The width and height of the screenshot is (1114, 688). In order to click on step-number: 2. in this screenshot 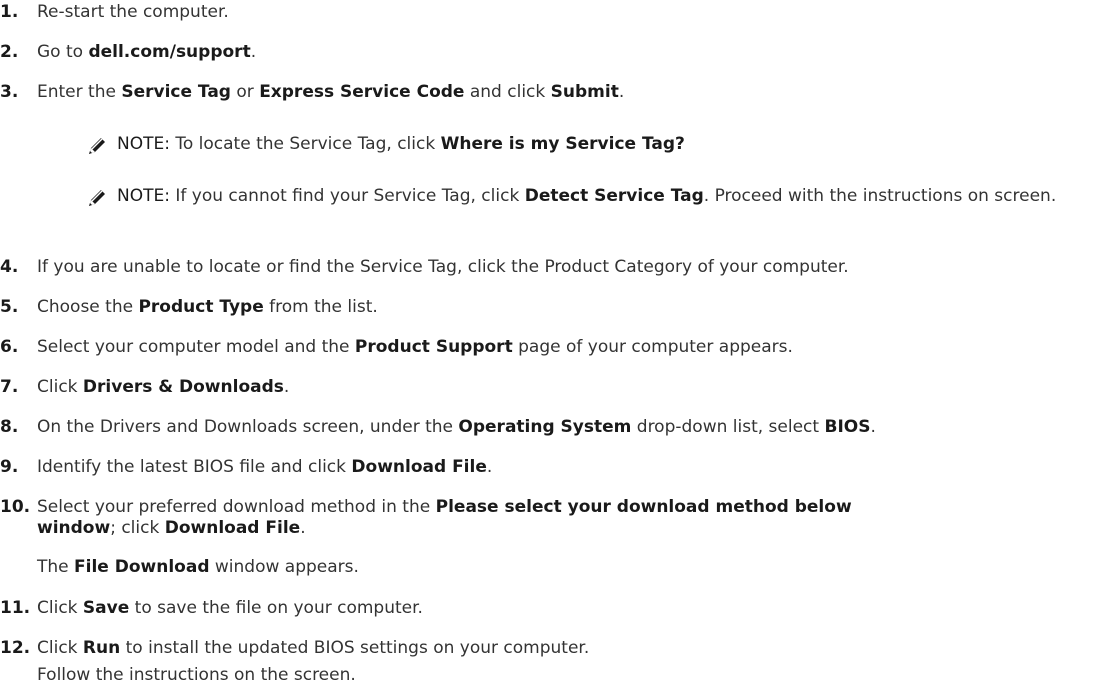, I will do `click(9, 52)`.